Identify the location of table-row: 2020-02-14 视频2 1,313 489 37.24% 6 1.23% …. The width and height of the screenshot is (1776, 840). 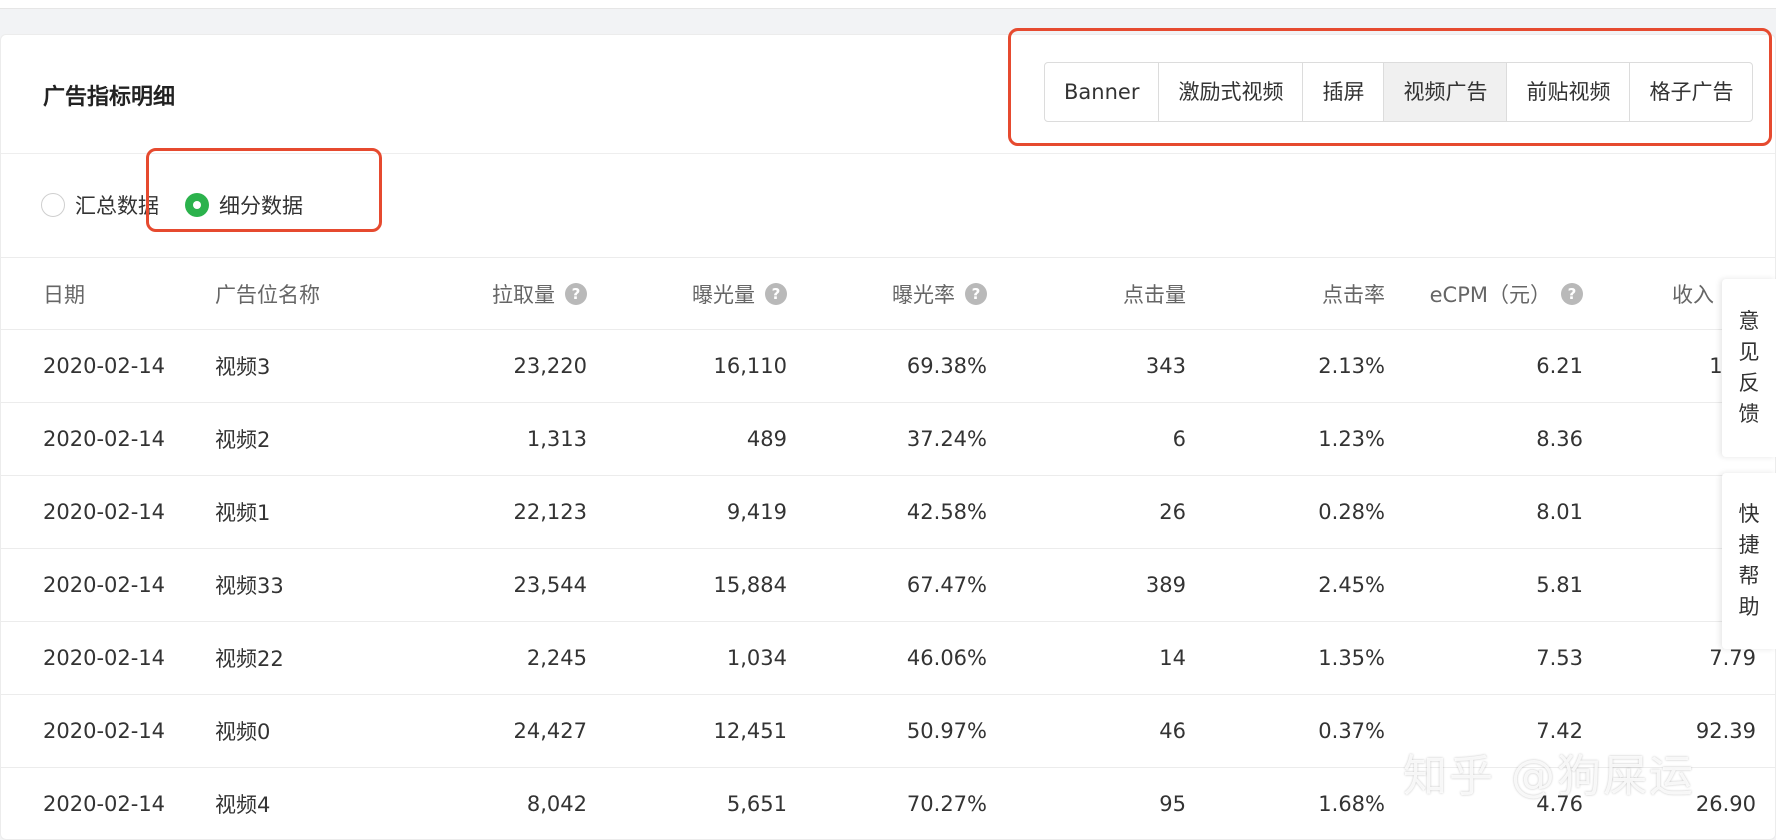
(888, 438).